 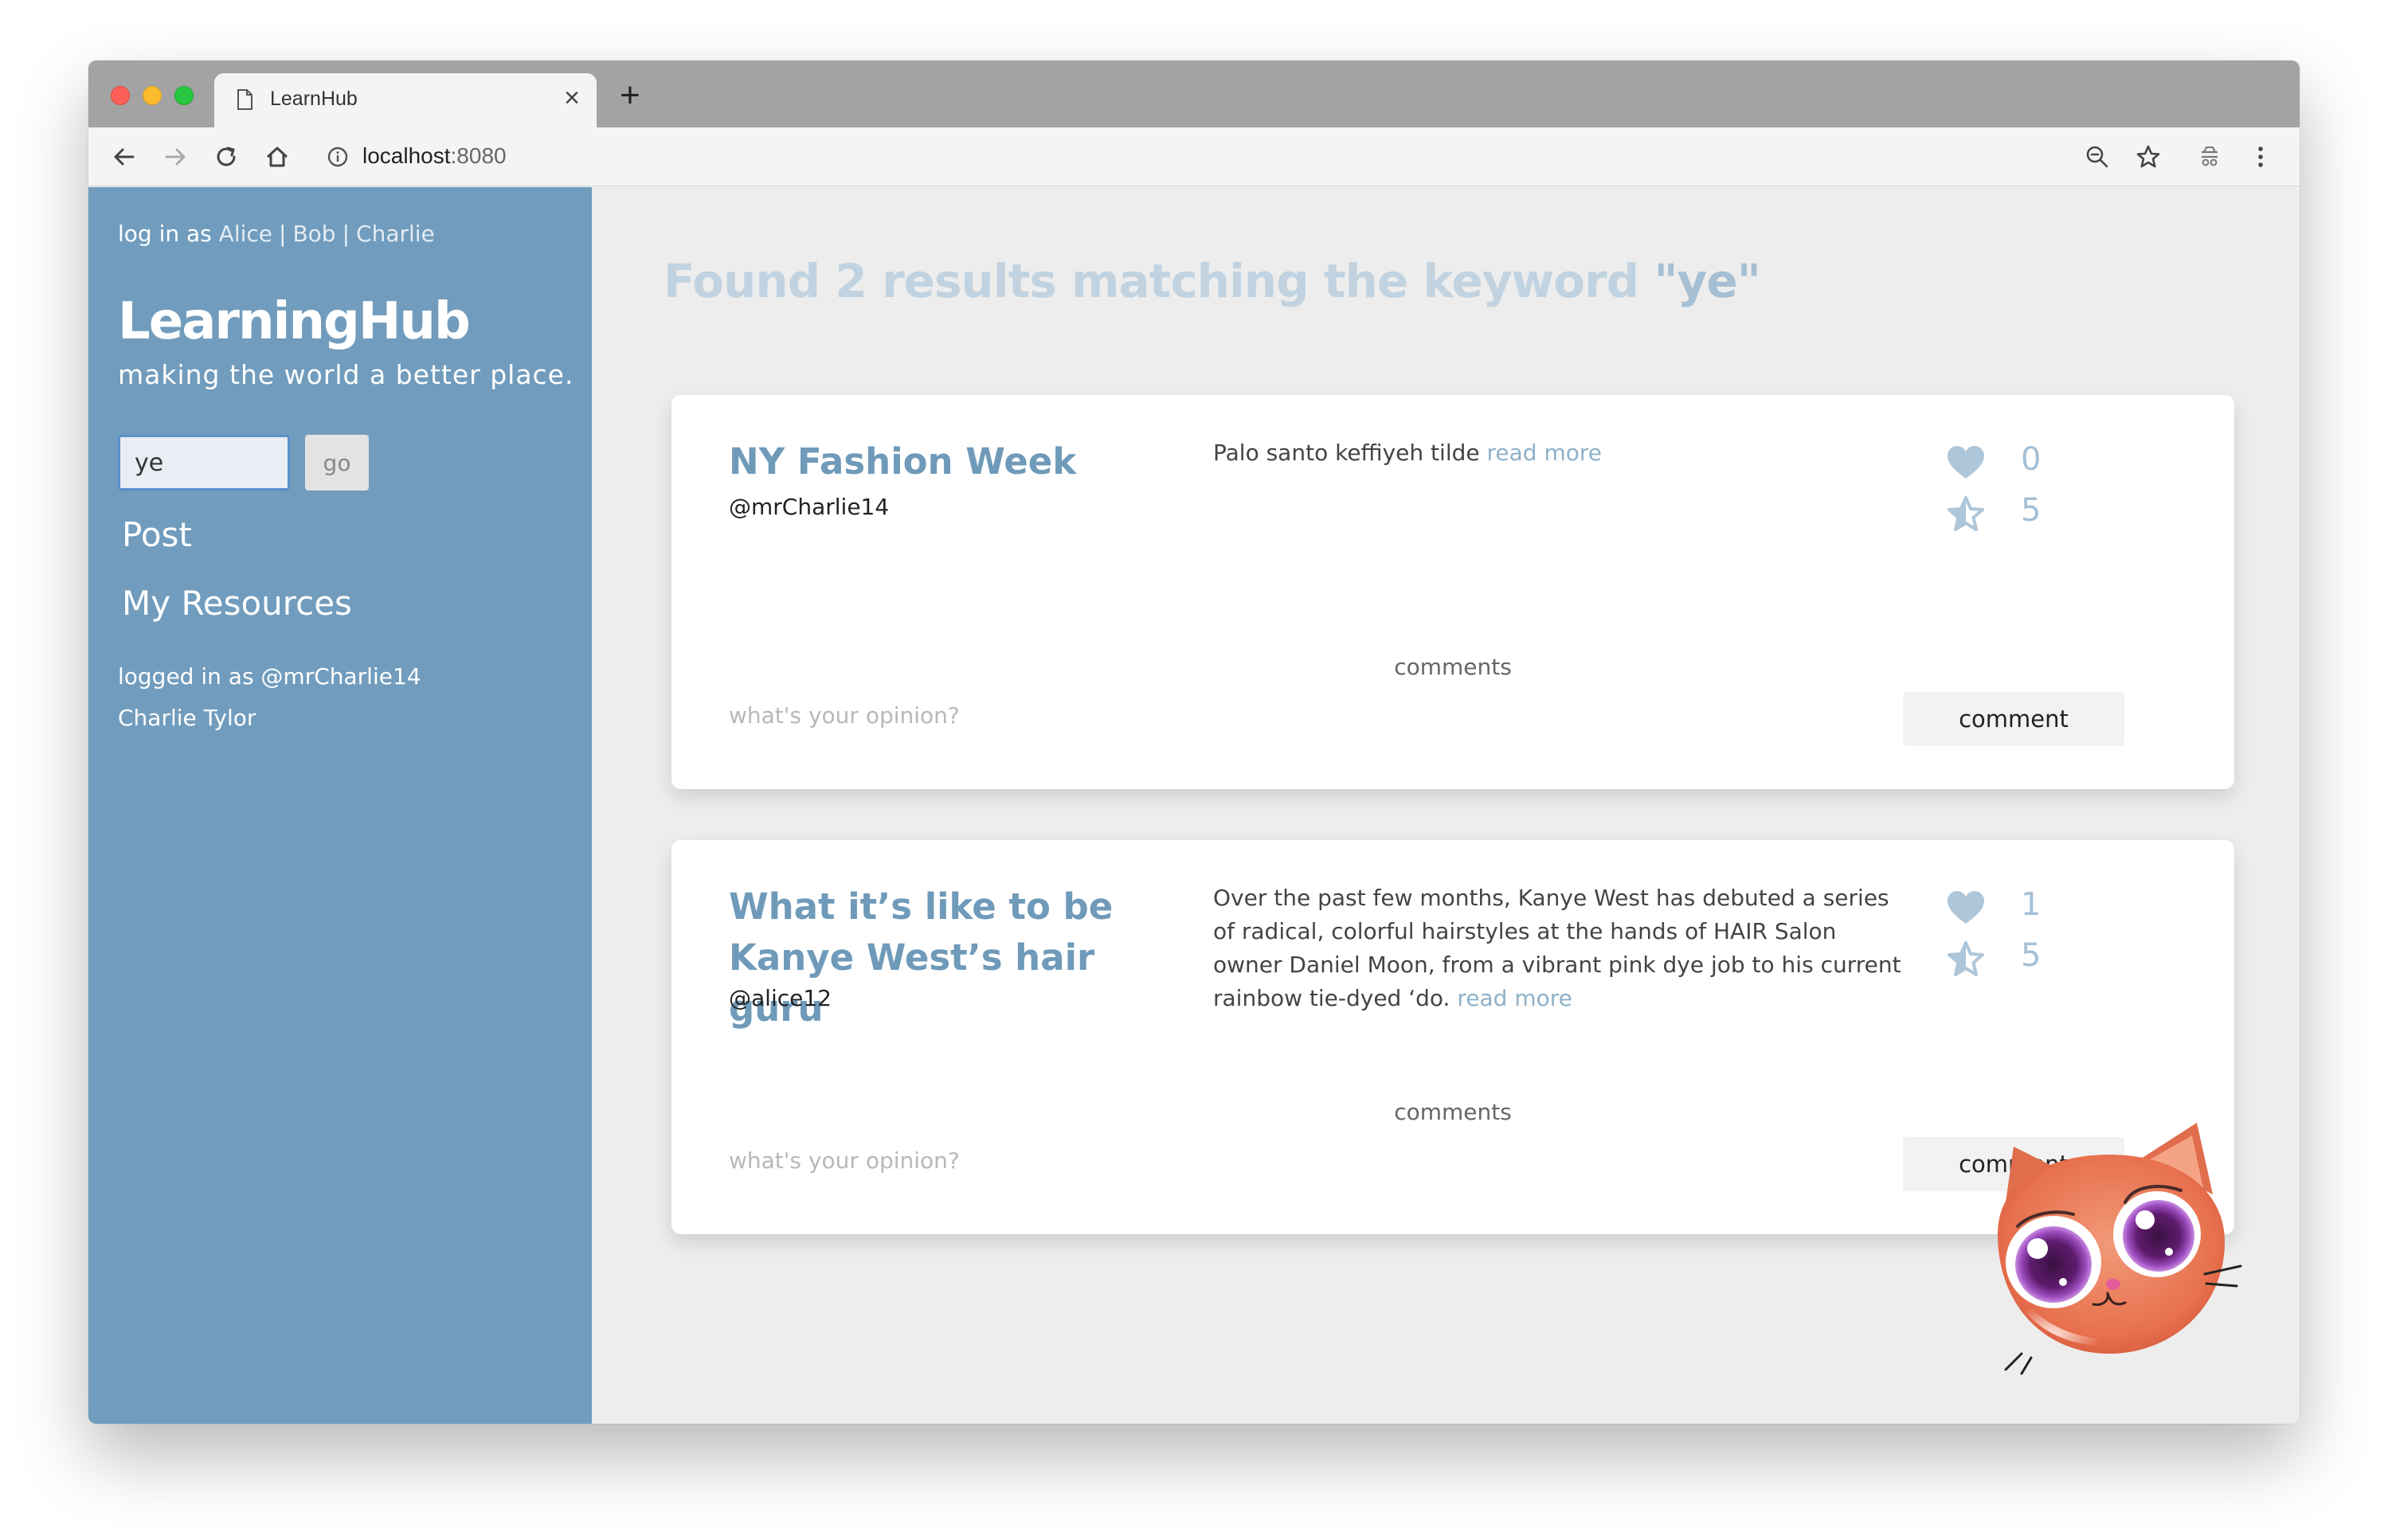 I want to click on tab-learnhub: LearnHub ×, so click(x=405, y=100).